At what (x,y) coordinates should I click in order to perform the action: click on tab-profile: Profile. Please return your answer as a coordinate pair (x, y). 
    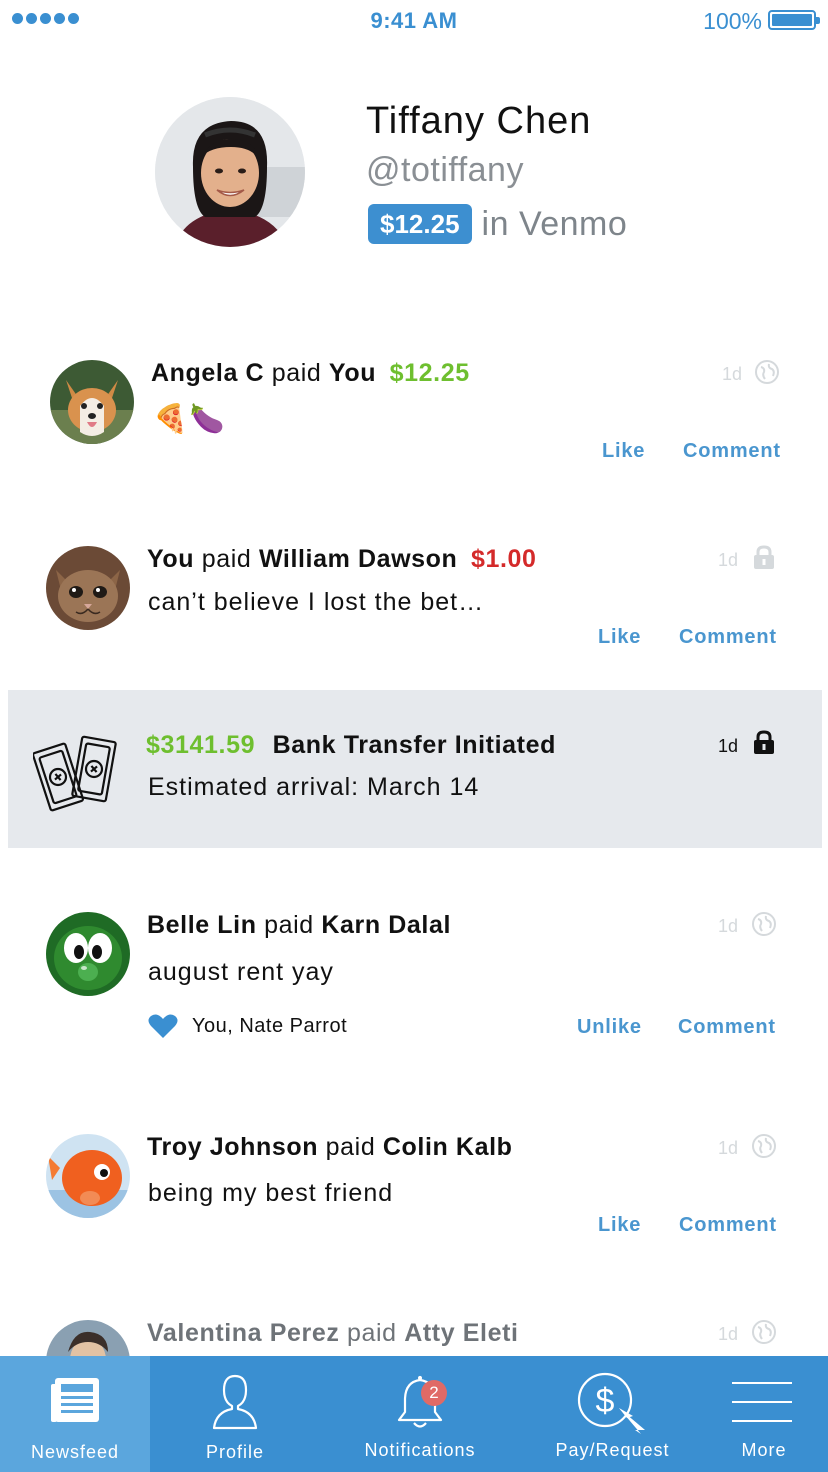
    Looking at the image, I should click on (235, 1414).